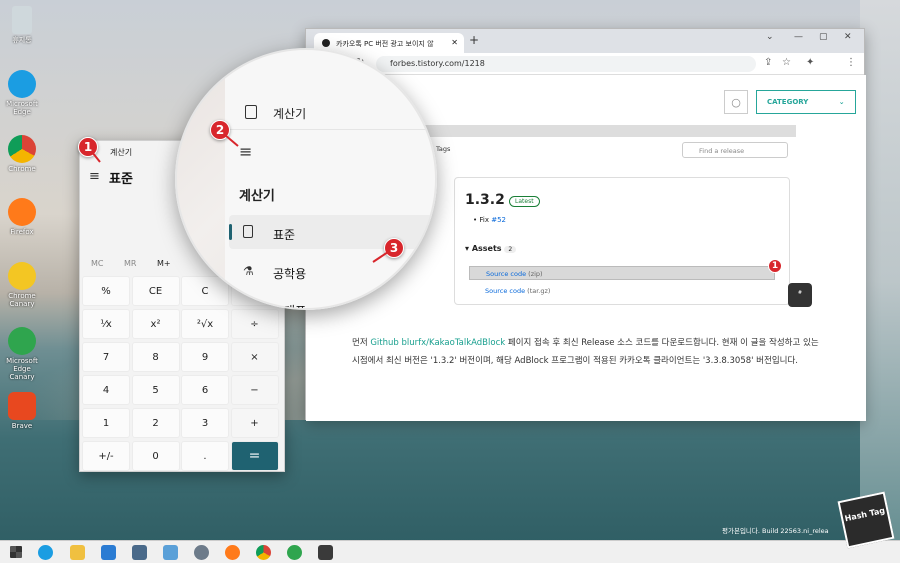 This screenshot has height=563, width=900. Describe the element at coordinates (139, 552) in the screenshot. I see `network-icon` at that location.